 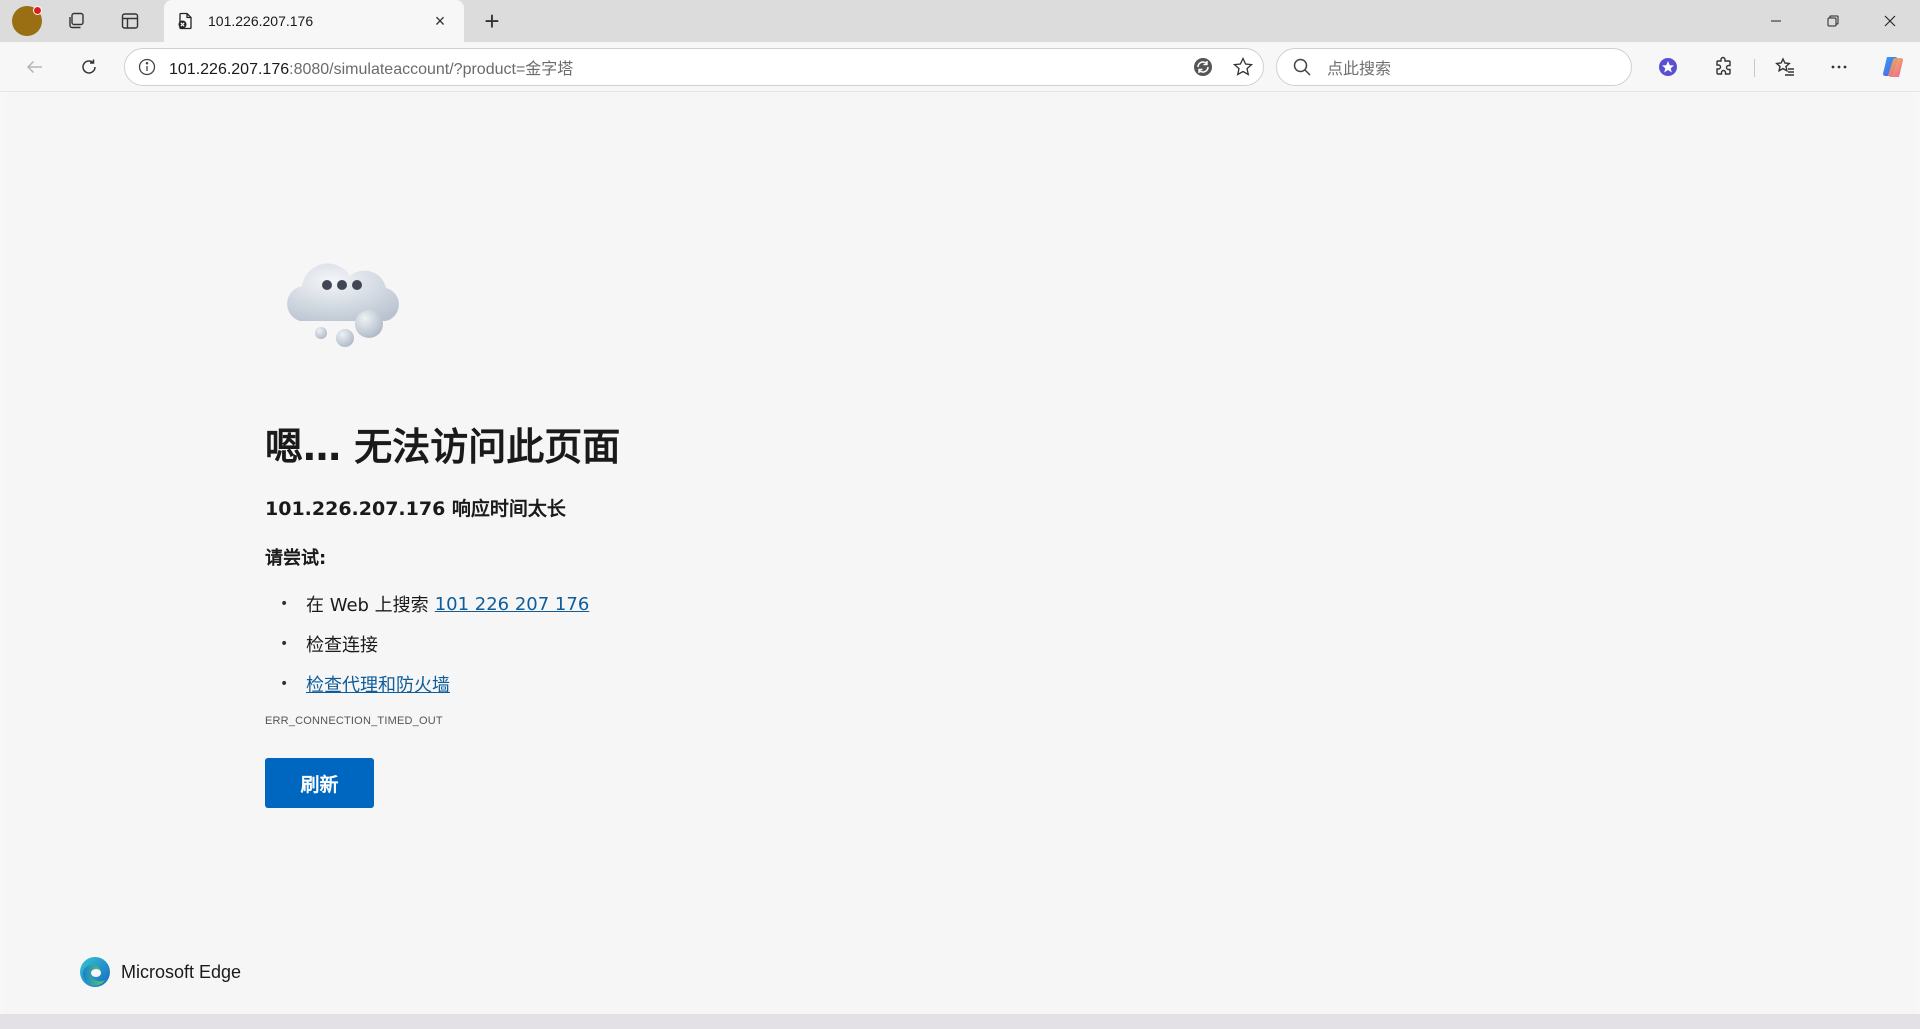 I want to click on favorites-icon, so click(x=1785, y=67).